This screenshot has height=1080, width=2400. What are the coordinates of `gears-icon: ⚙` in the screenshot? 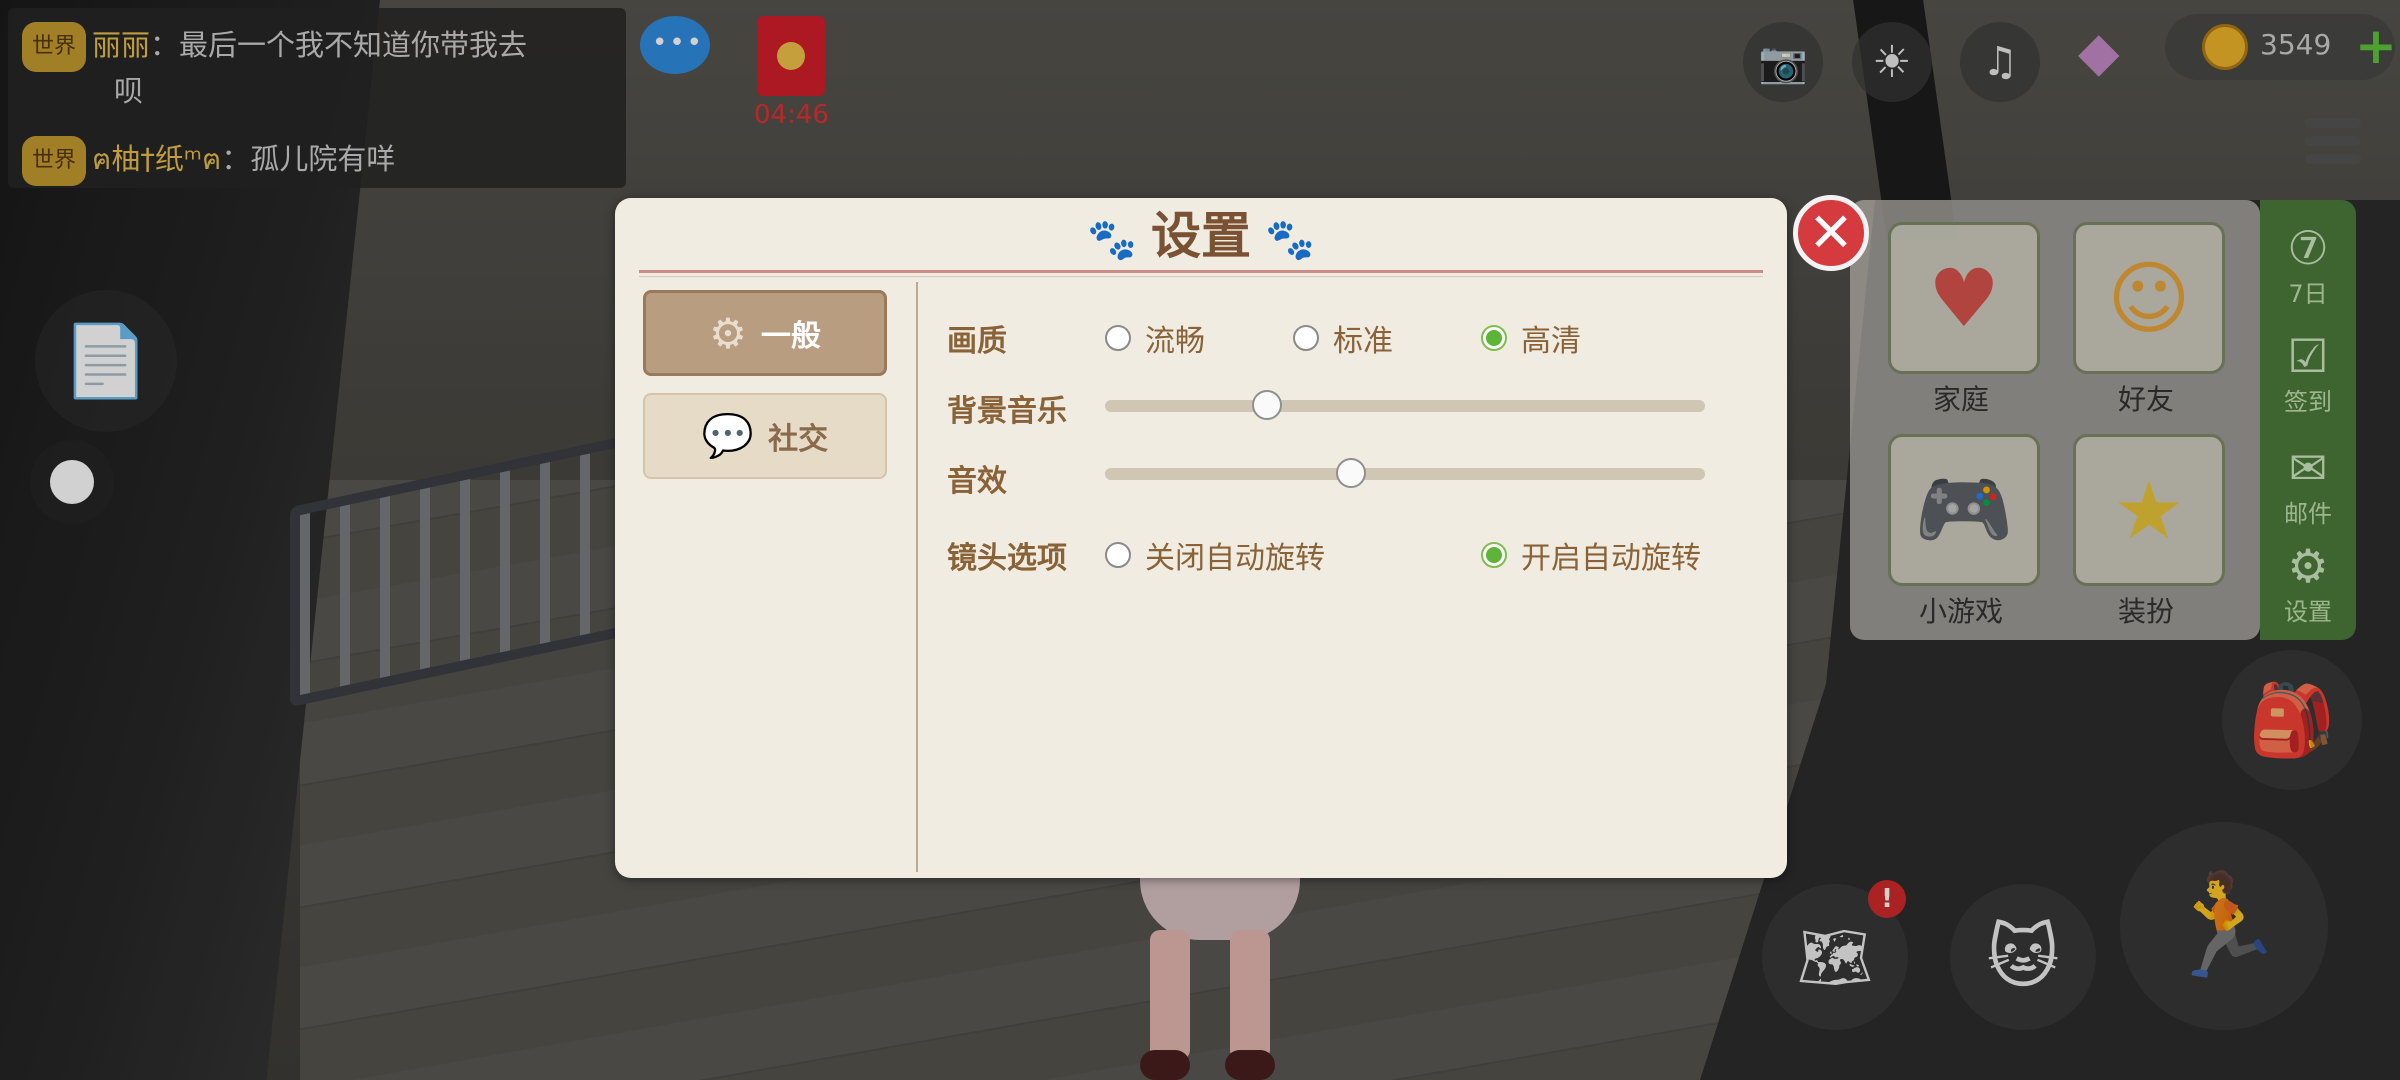 It's located at (728, 333).